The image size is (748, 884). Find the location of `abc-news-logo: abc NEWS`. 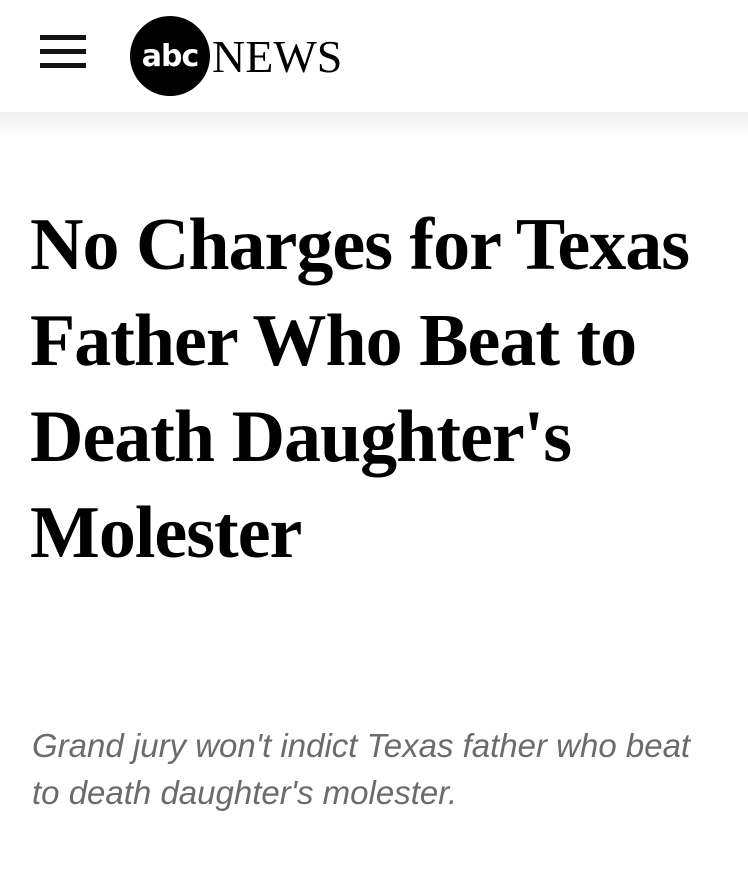

abc-news-logo: abc NEWS is located at coordinates (236, 56).